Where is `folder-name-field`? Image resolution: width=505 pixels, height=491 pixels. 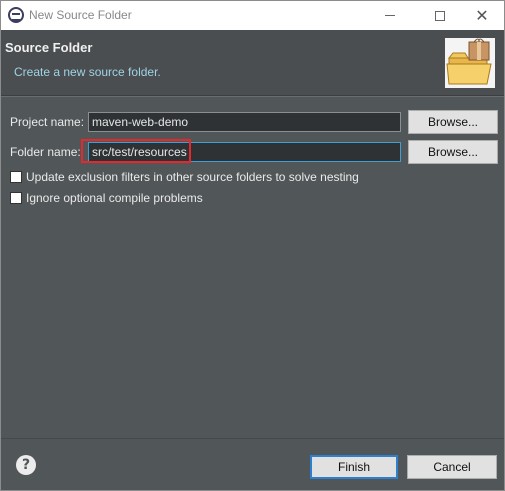
folder-name-field is located at coordinates (244, 152).